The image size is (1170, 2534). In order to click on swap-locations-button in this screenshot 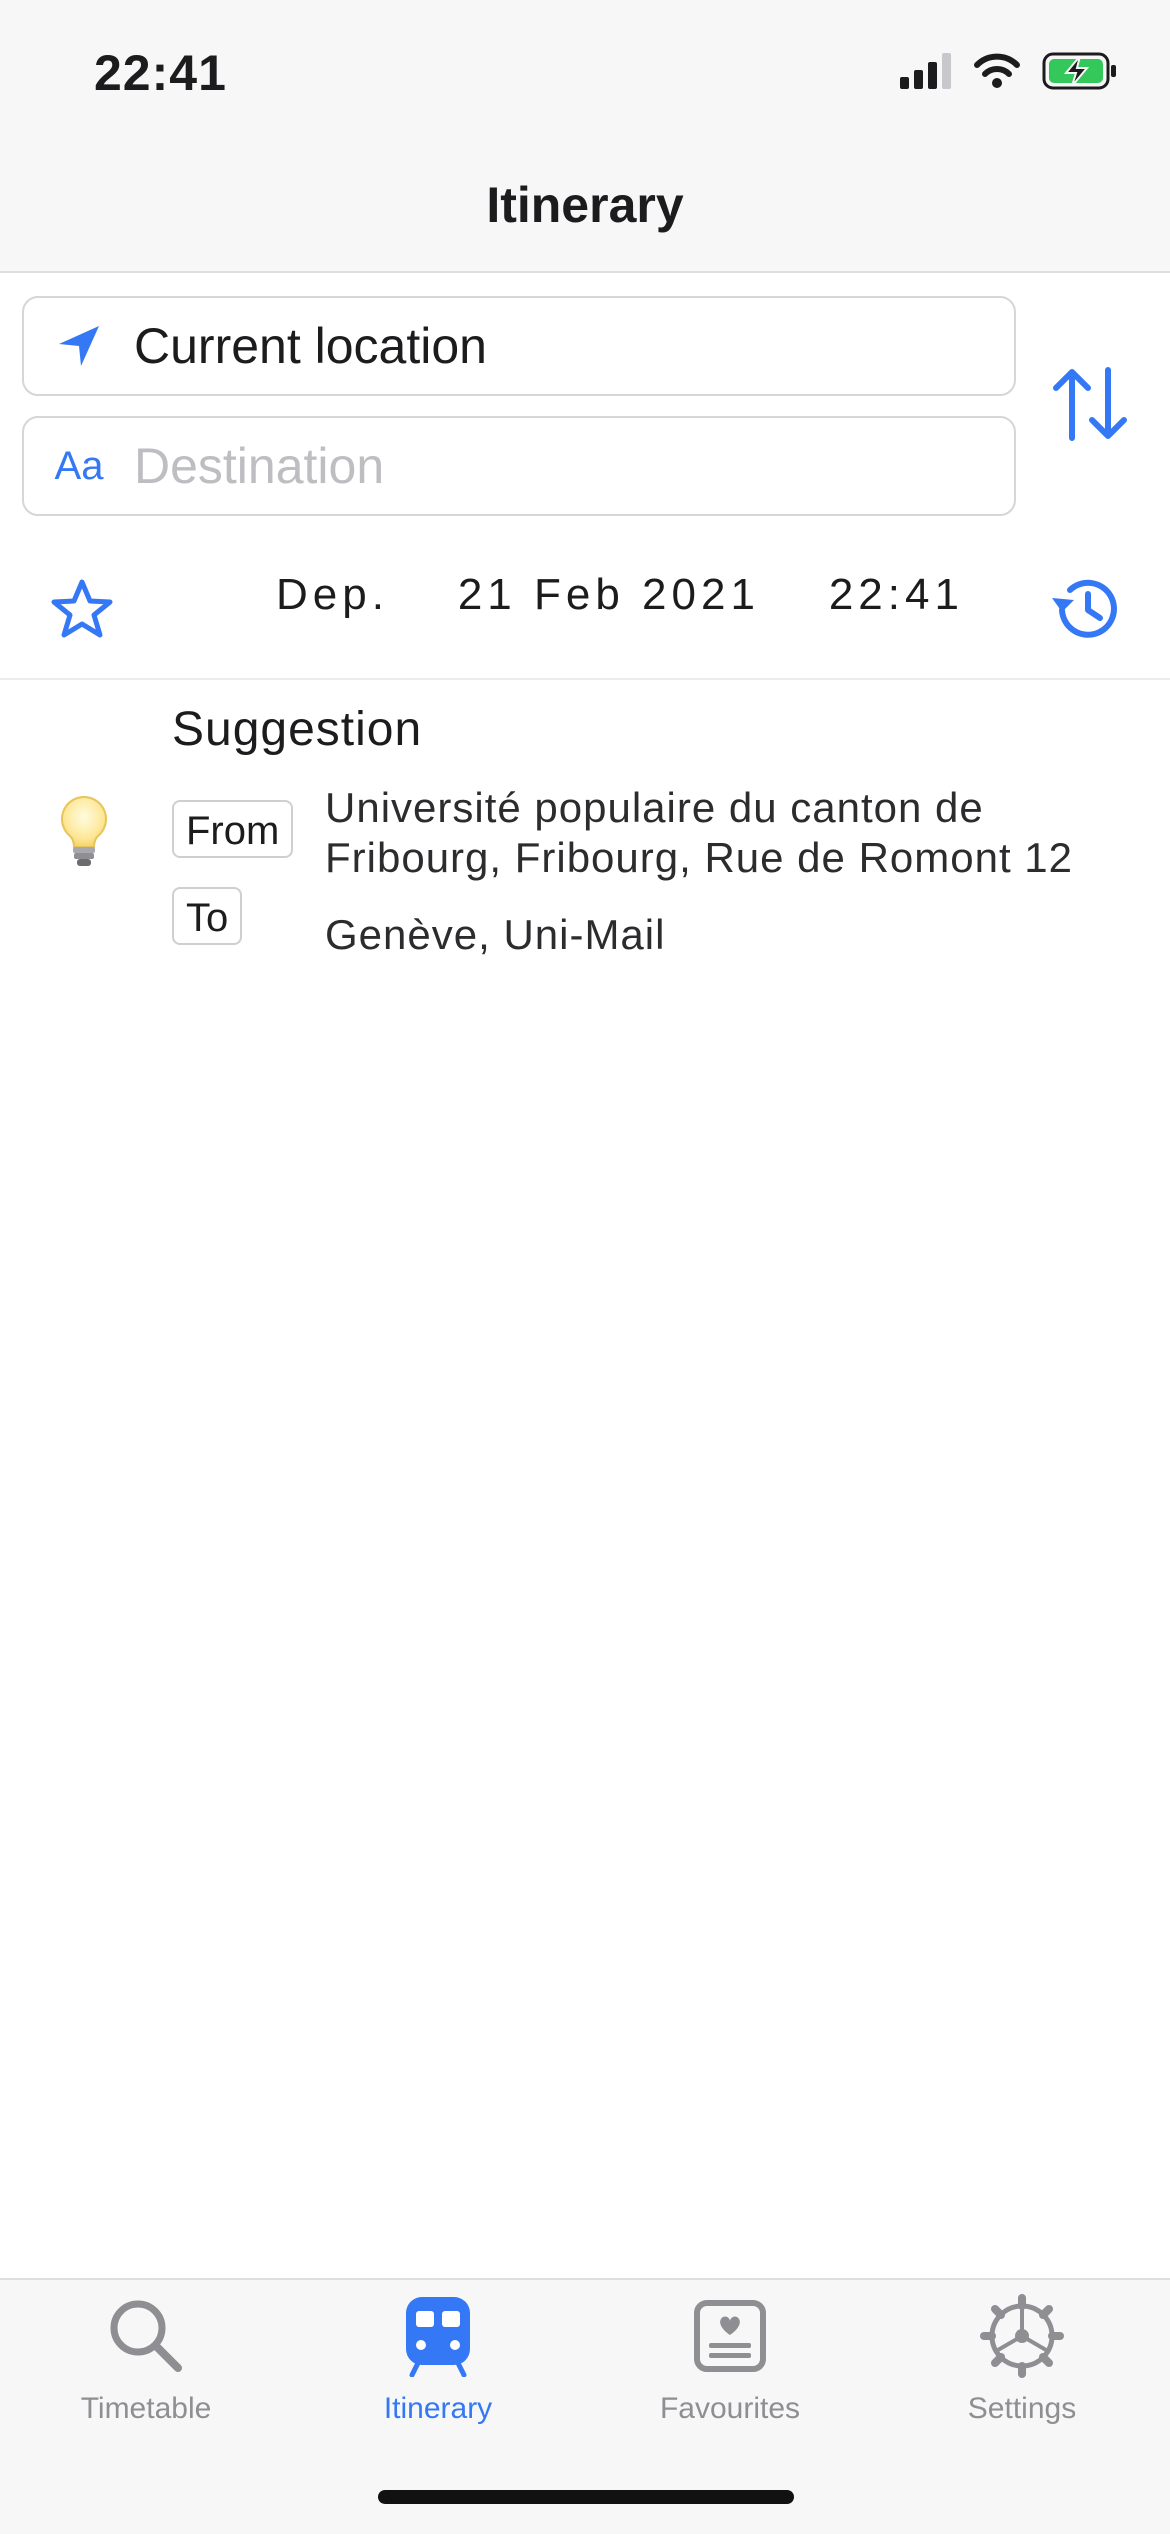, I will do `click(1090, 406)`.